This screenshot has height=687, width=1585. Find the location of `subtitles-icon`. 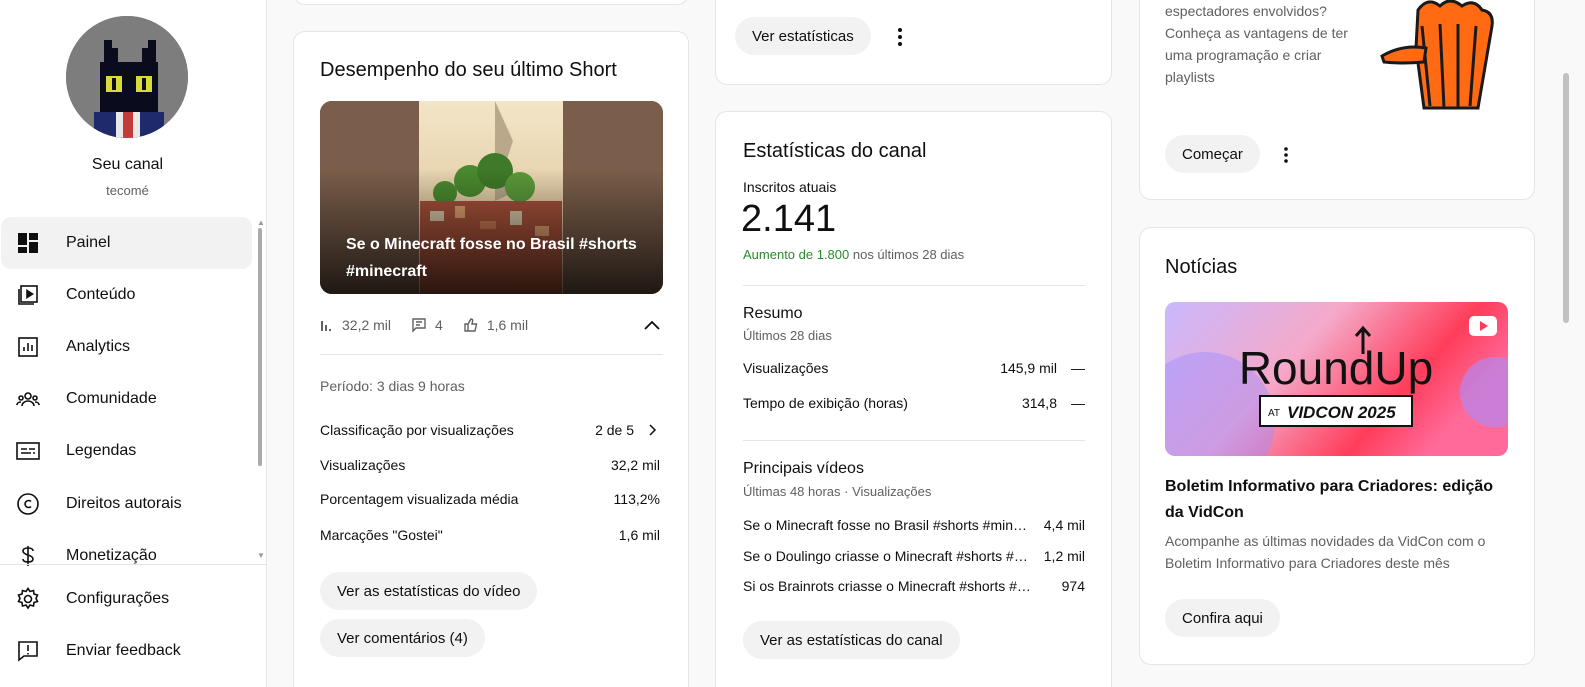

subtitles-icon is located at coordinates (28, 451).